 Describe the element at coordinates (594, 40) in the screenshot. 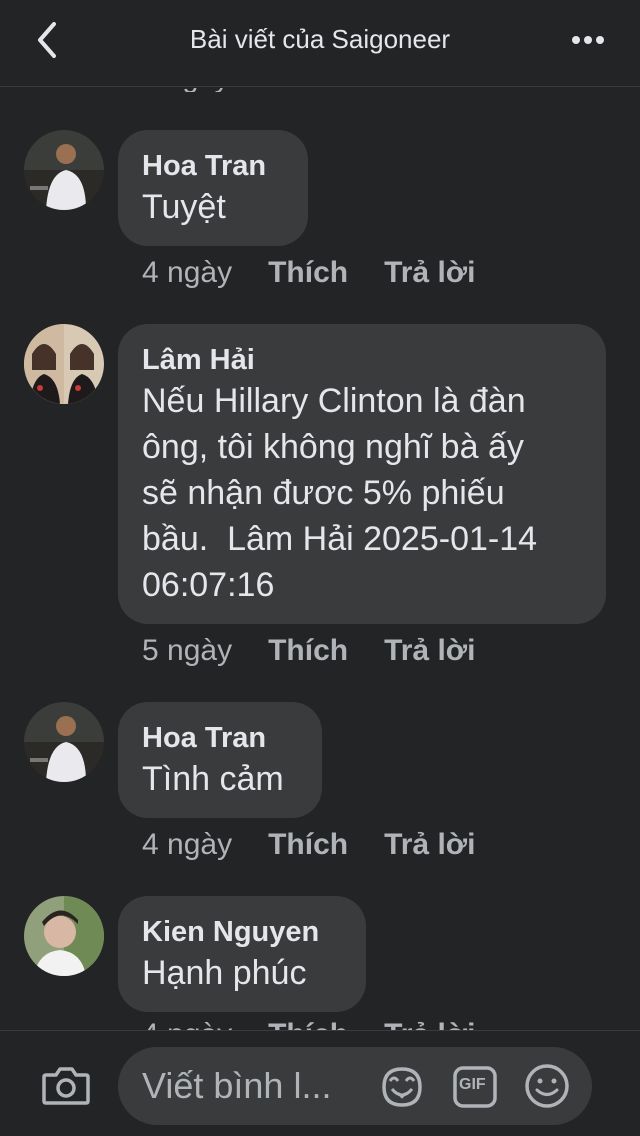

I see `more-options-button` at that location.